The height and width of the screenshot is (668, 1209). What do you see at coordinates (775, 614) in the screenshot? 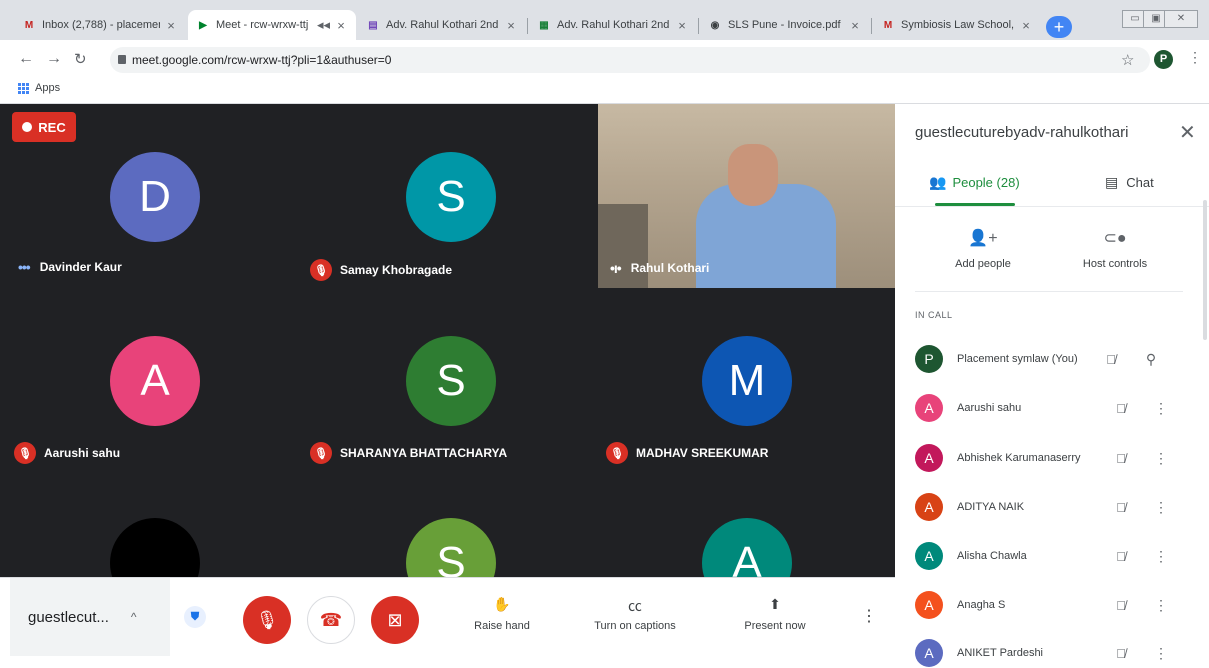
I see `present-now-button: ⬆ Present now` at bounding box center [775, 614].